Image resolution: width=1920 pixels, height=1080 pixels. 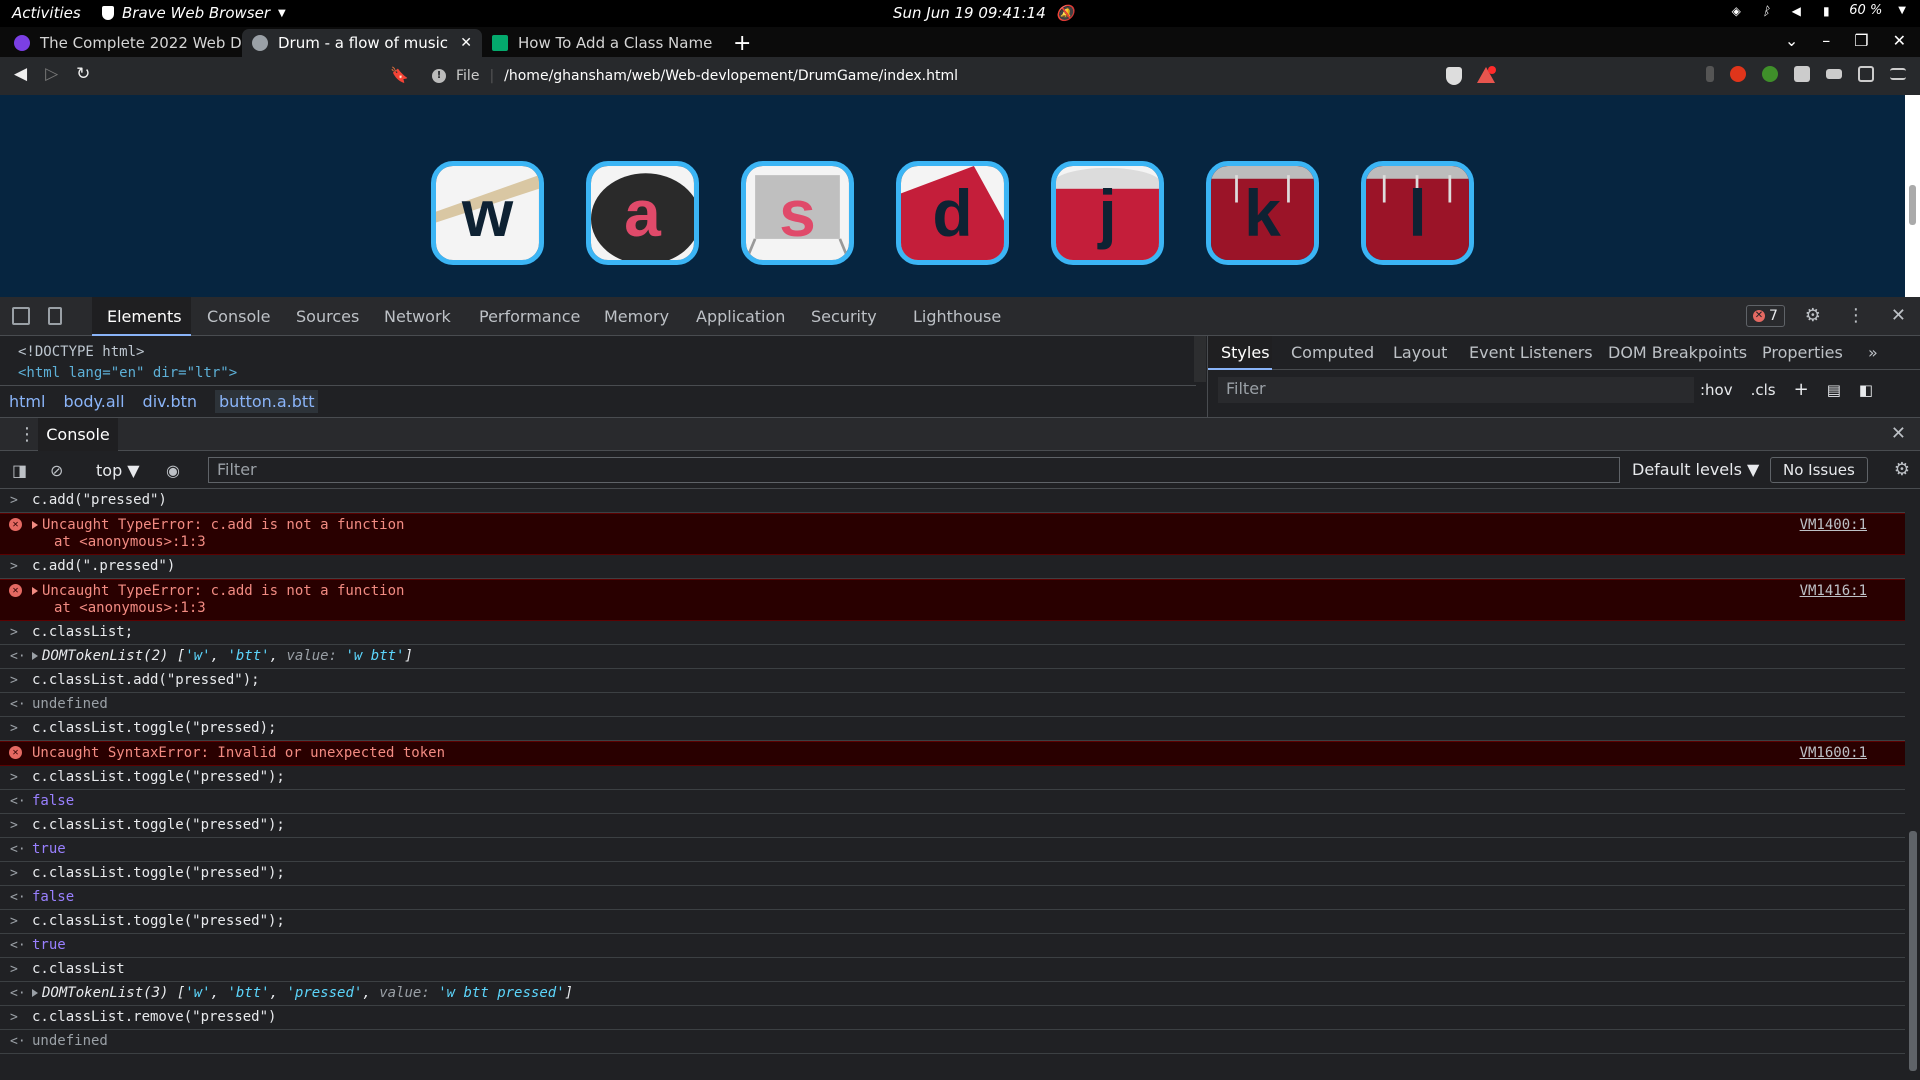 What do you see at coordinates (952, 501) in the screenshot?
I see `console-input-row: > c.add("pressed")` at bounding box center [952, 501].